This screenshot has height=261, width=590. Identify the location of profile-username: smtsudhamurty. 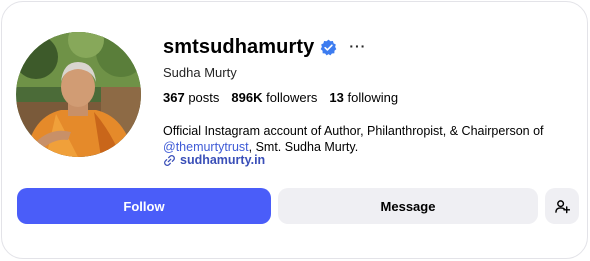
(239, 47).